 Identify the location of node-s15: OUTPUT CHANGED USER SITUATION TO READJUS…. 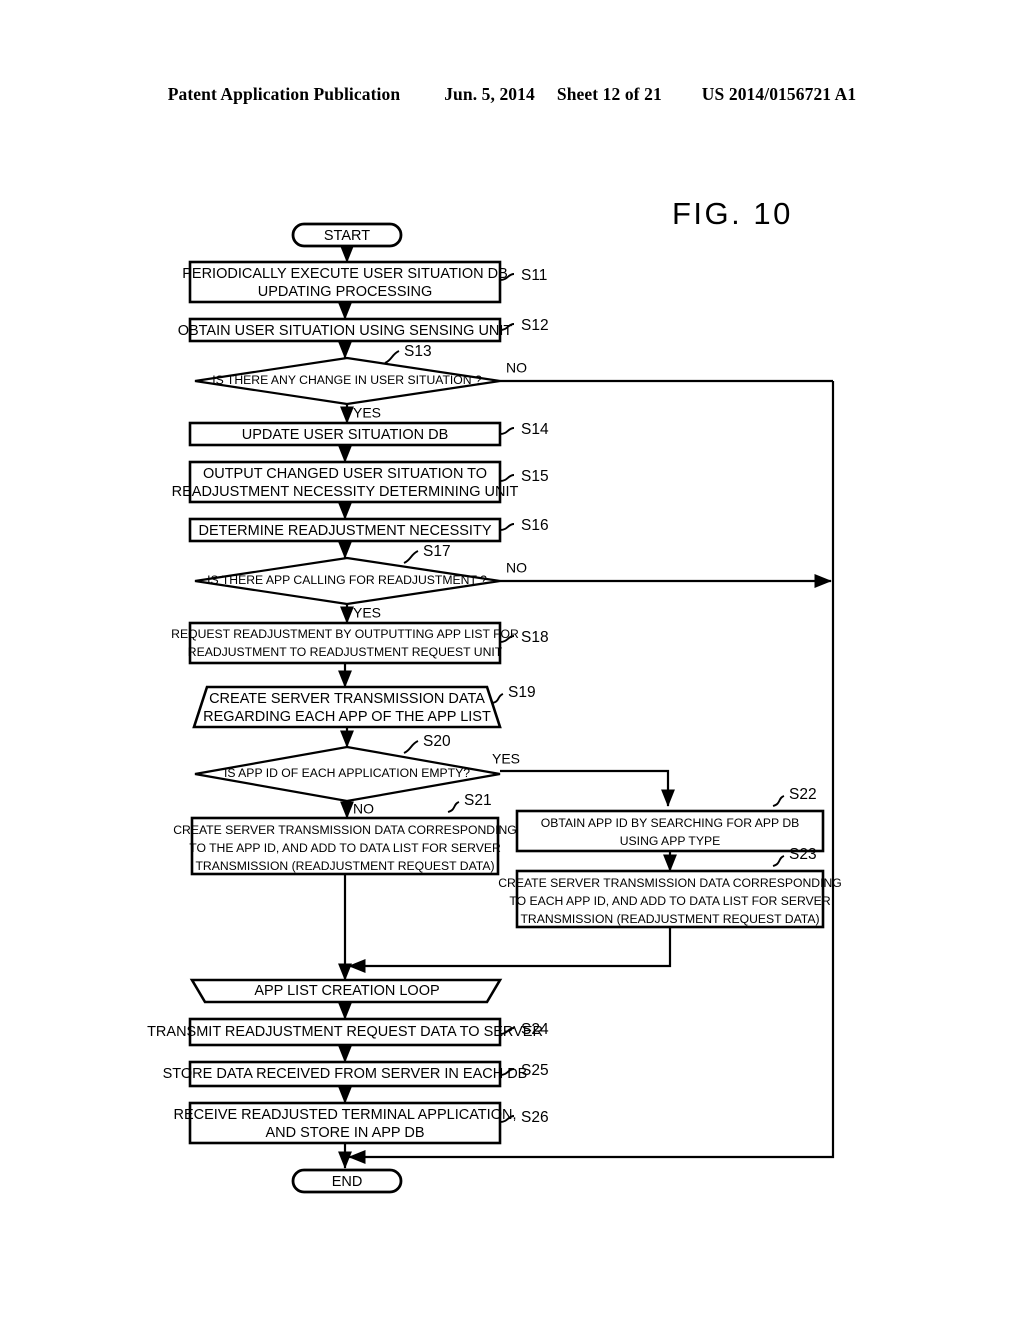
(345, 482).